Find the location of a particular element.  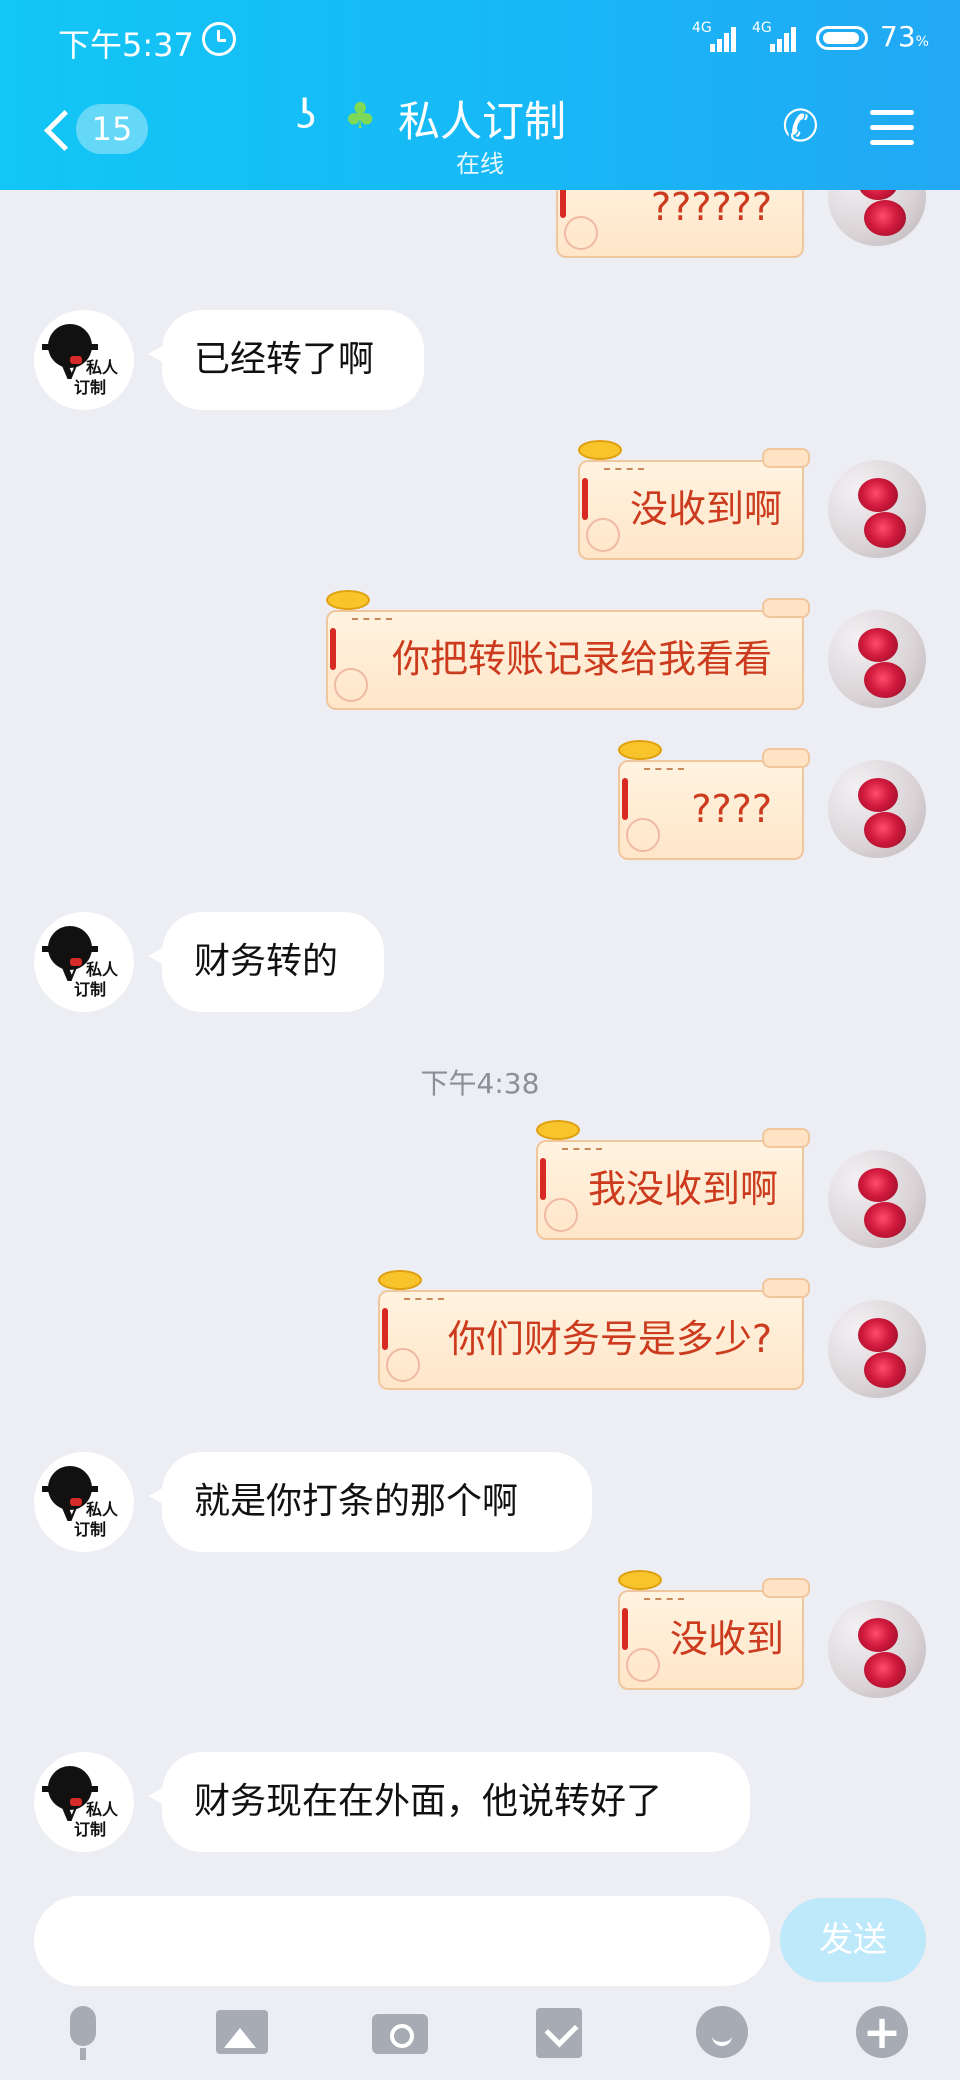

mic-icon is located at coordinates (84, 2032).